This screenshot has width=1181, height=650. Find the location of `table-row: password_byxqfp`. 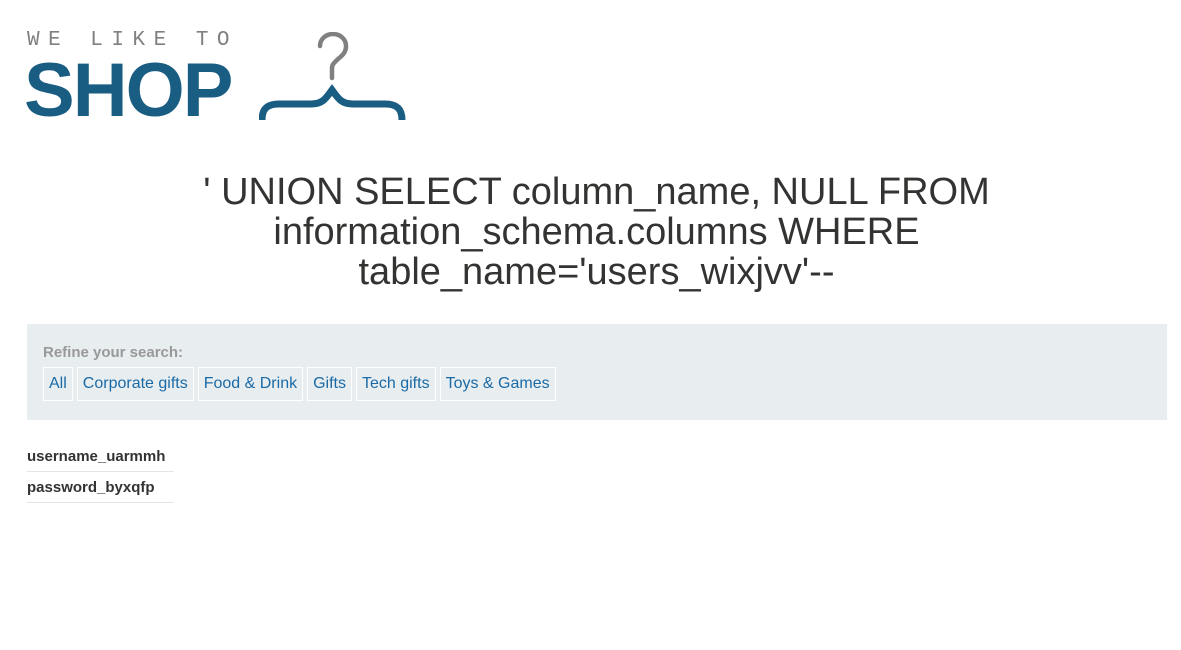

table-row: password_byxqfp is located at coordinates (100, 487).